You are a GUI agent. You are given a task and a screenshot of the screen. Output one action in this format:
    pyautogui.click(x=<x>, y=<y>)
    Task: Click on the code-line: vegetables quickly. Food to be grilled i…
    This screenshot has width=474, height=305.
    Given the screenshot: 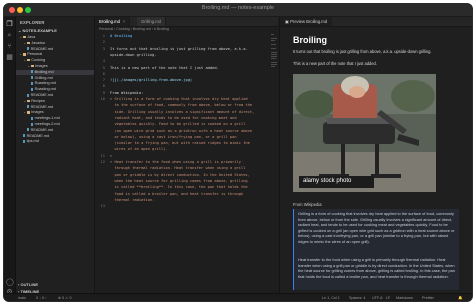 What is the action you would take?
    pyautogui.click(x=186, y=124)
    